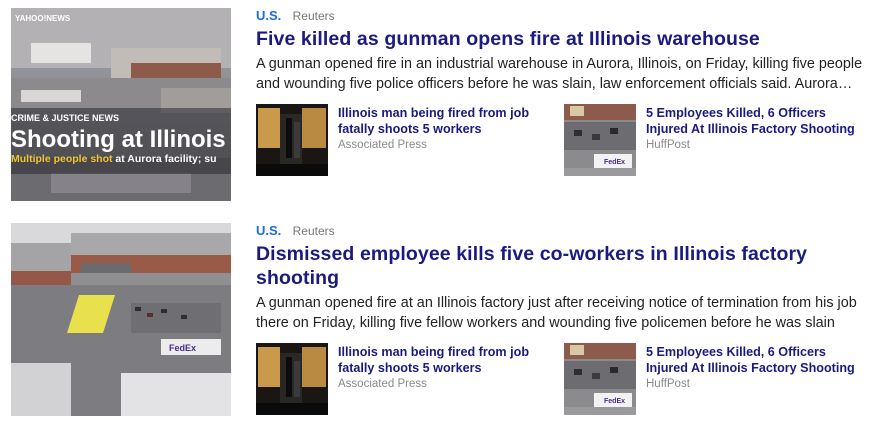 The height and width of the screenshot is (423, 876). Describe the element at coordinates (43, 18) in the screenshot. I see `news-brand-logo: YAHOO!NEWS` at that location.